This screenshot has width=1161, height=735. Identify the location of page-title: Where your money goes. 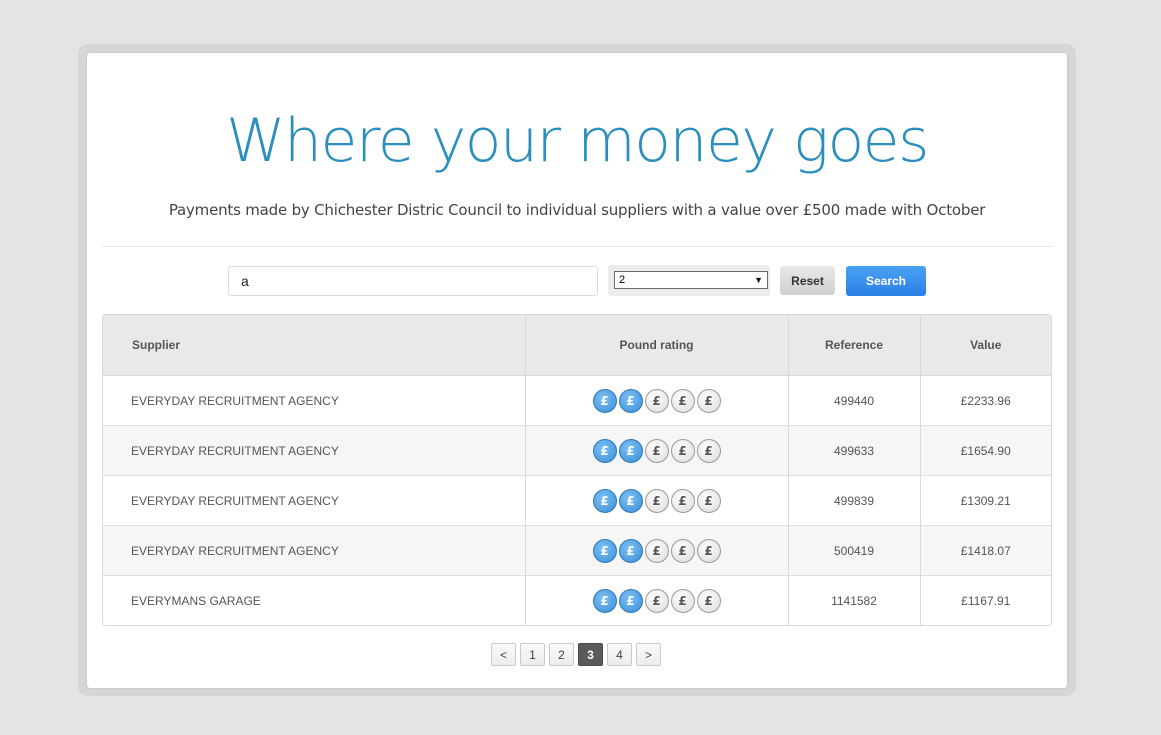
(577, 141).